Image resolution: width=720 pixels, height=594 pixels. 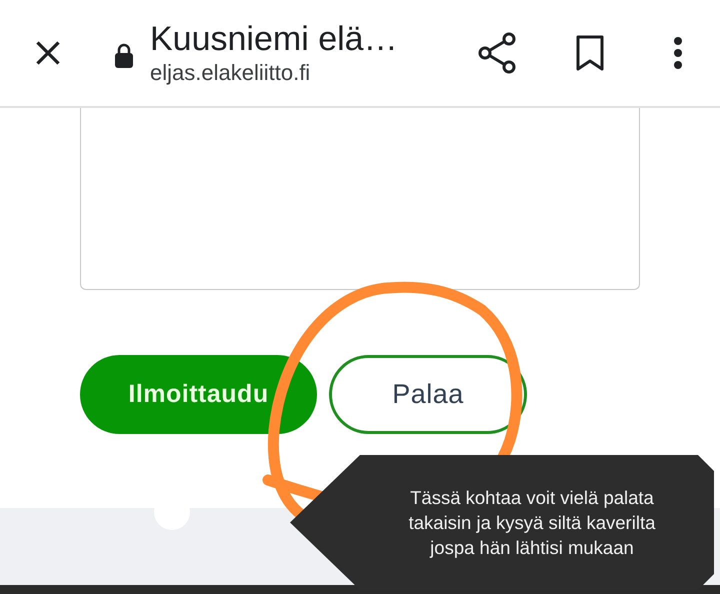 What do you see at coordinates (198, 394) in the screenshot?
I see `register-button: Ilmoittaudu` at bounding box center [198, 394].